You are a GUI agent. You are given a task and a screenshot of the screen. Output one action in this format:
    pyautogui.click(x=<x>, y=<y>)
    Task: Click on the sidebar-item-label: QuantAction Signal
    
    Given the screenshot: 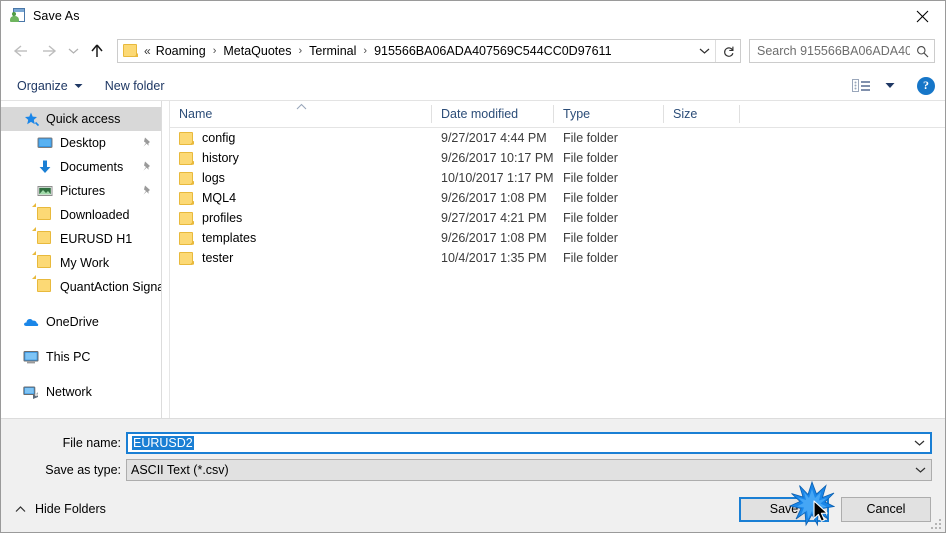 What is the action you would take?
    pyautogui.click(x=114, y=287)
    